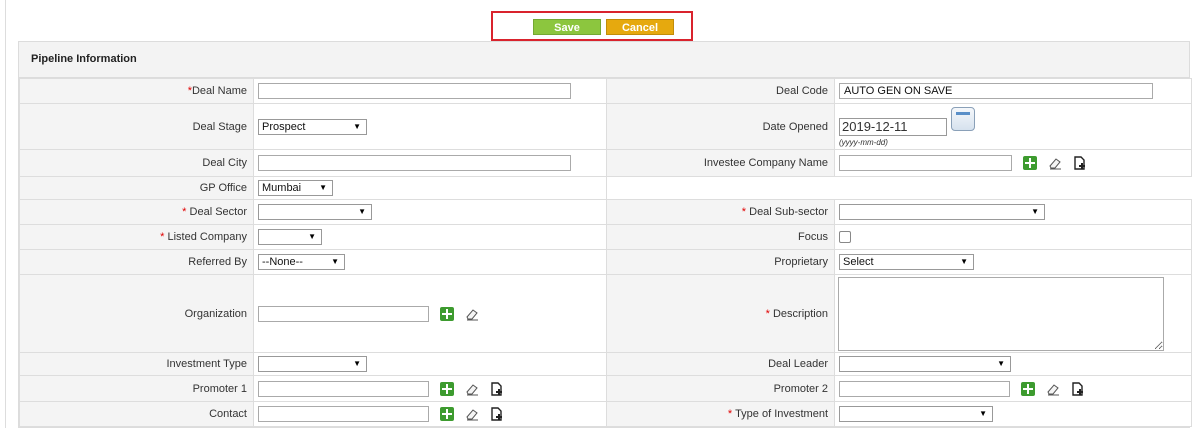 The width and height of the screenshot is (1204, 428). Describe the element at coordinates (720, 364) in the screenshot. I see `deal-leader-label: Deal Leader` at that location.